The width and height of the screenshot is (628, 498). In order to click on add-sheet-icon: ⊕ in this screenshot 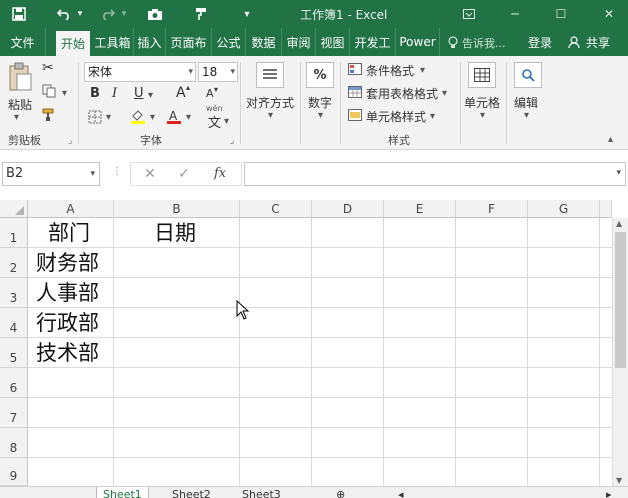, I will do `click(340, 492)`.